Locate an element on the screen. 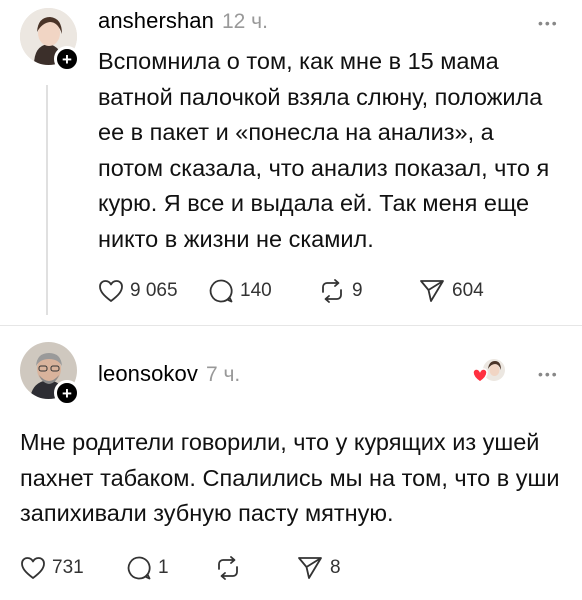  username: anshershan is located at coordinates (156, 21).